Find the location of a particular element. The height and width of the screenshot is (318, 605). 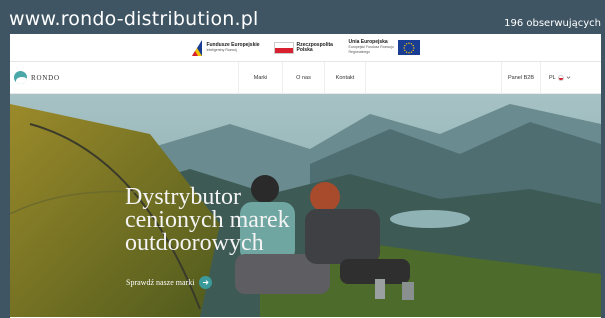

nav-item-marki: Marki is located at coordinates (260, 77).